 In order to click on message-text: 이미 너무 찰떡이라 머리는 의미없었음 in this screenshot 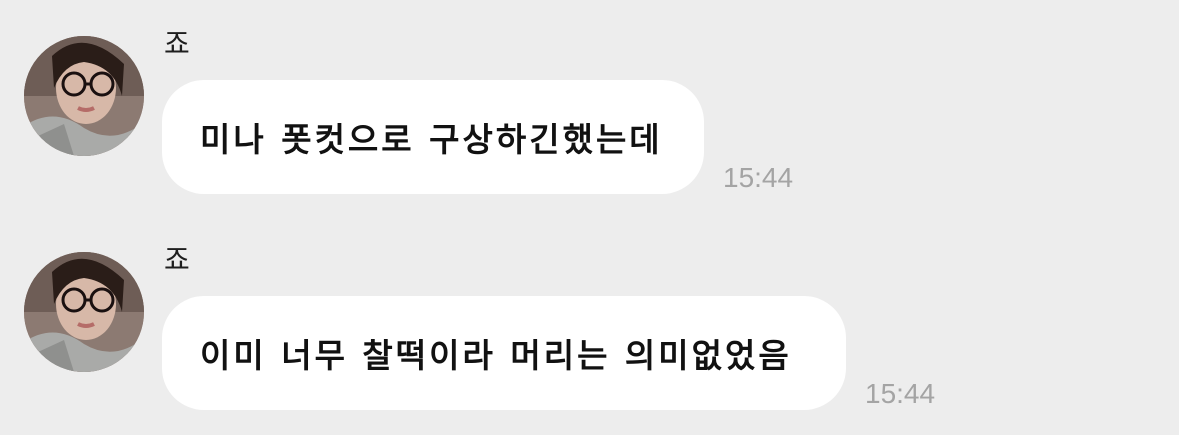, I will do `click(496, 355)`.